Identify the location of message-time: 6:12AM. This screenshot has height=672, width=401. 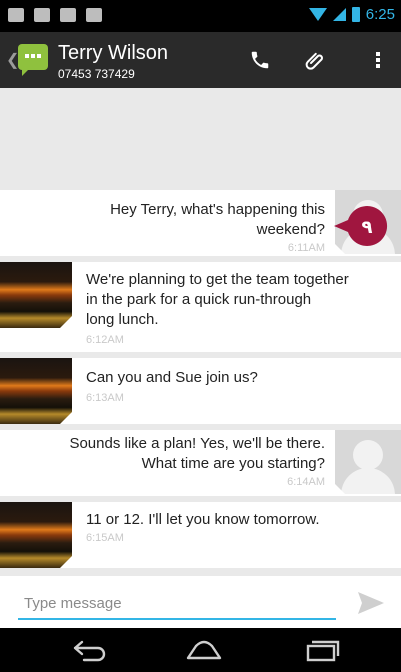
(105, 340).